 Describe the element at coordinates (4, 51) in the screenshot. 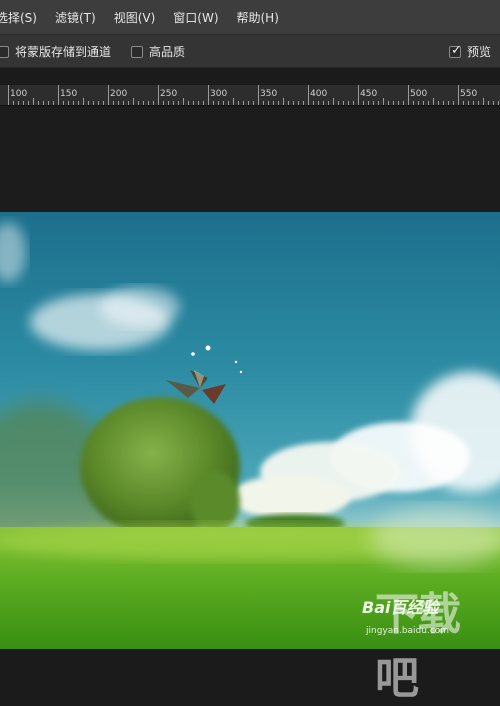

I see `save-mask-checkbox` at that location.